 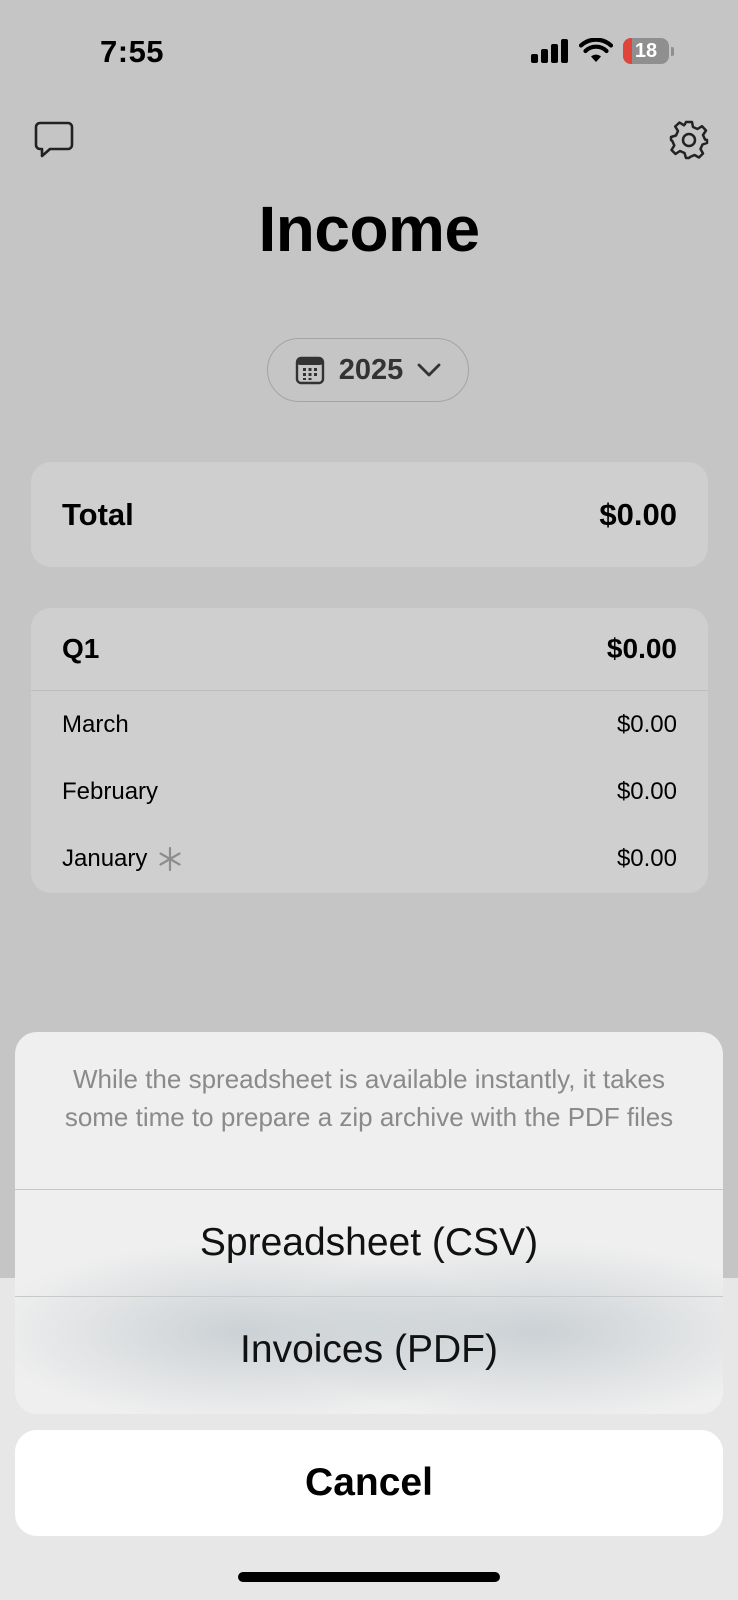 I want to click on total-amount: $0.00, so click(x=638, y=514).